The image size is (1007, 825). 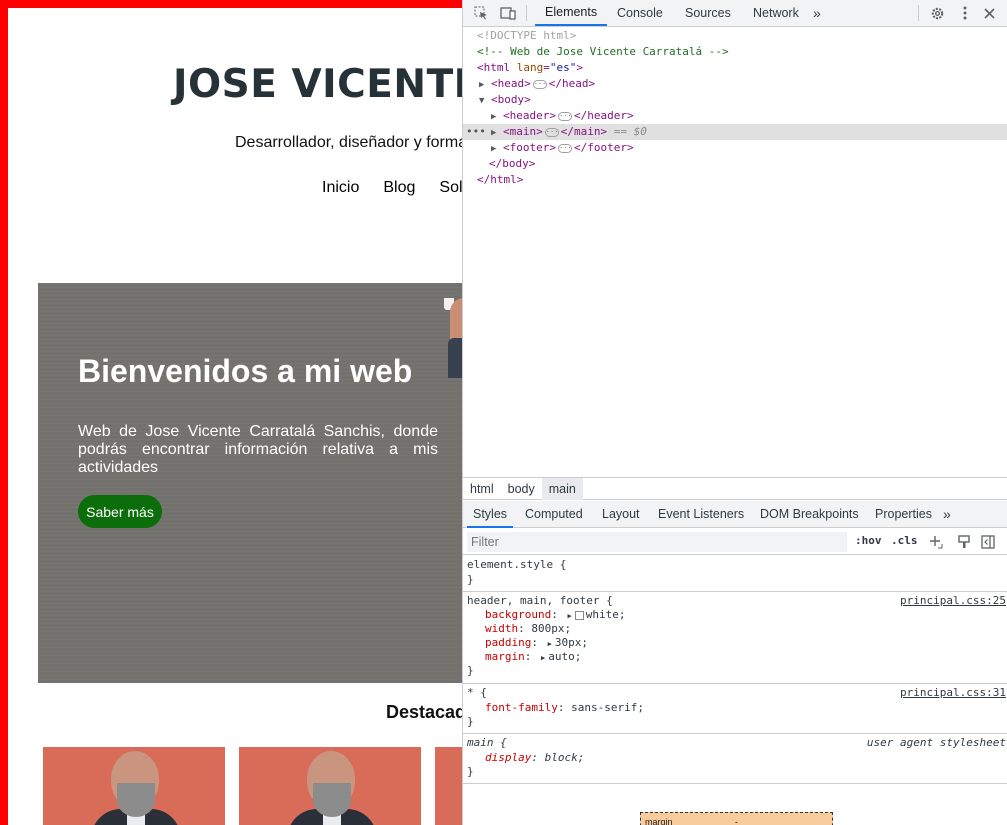 What do you see at coordinates (450, 188) in the screenshot?
I see `nav-link-sobre: Sol` at bounding box center [450, 188].